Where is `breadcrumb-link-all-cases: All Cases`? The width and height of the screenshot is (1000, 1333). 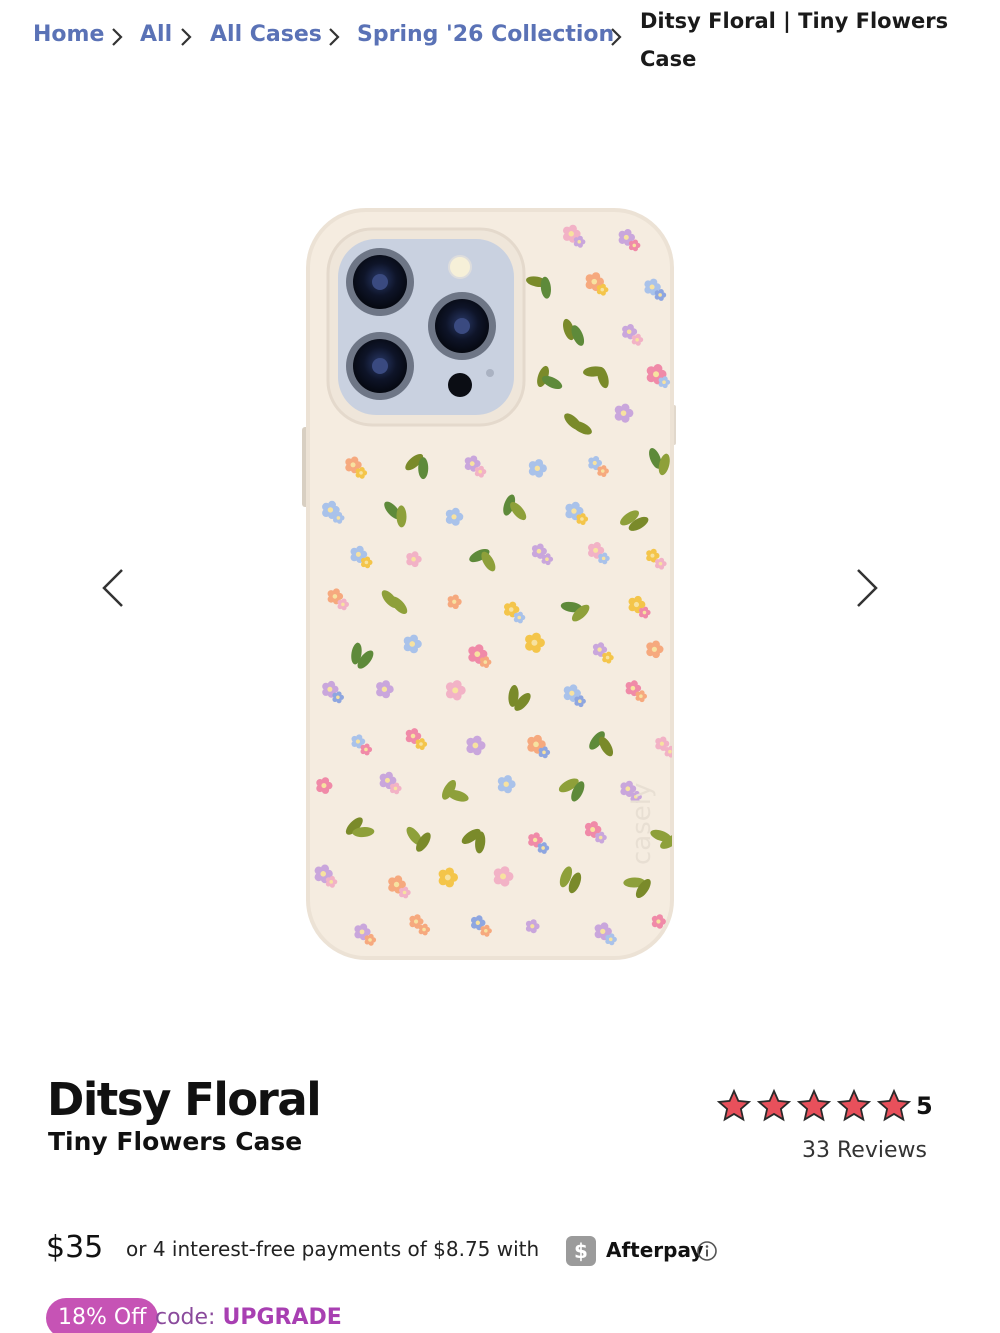 breadcrumb-link-all-cases: All Cases is located at coordinates (266, 34).